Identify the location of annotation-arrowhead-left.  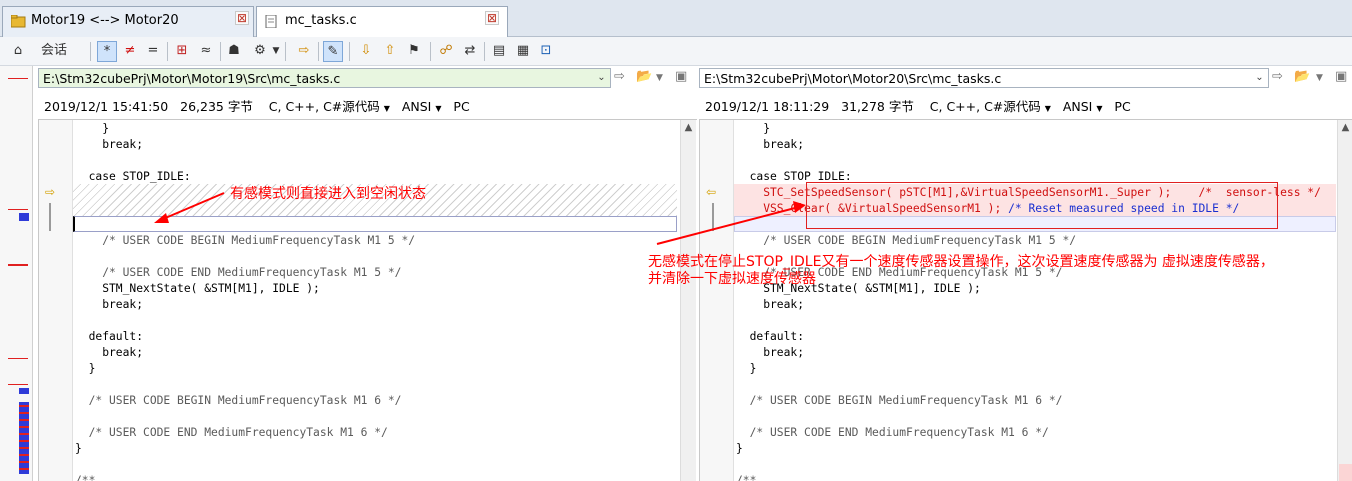
(161, 218).